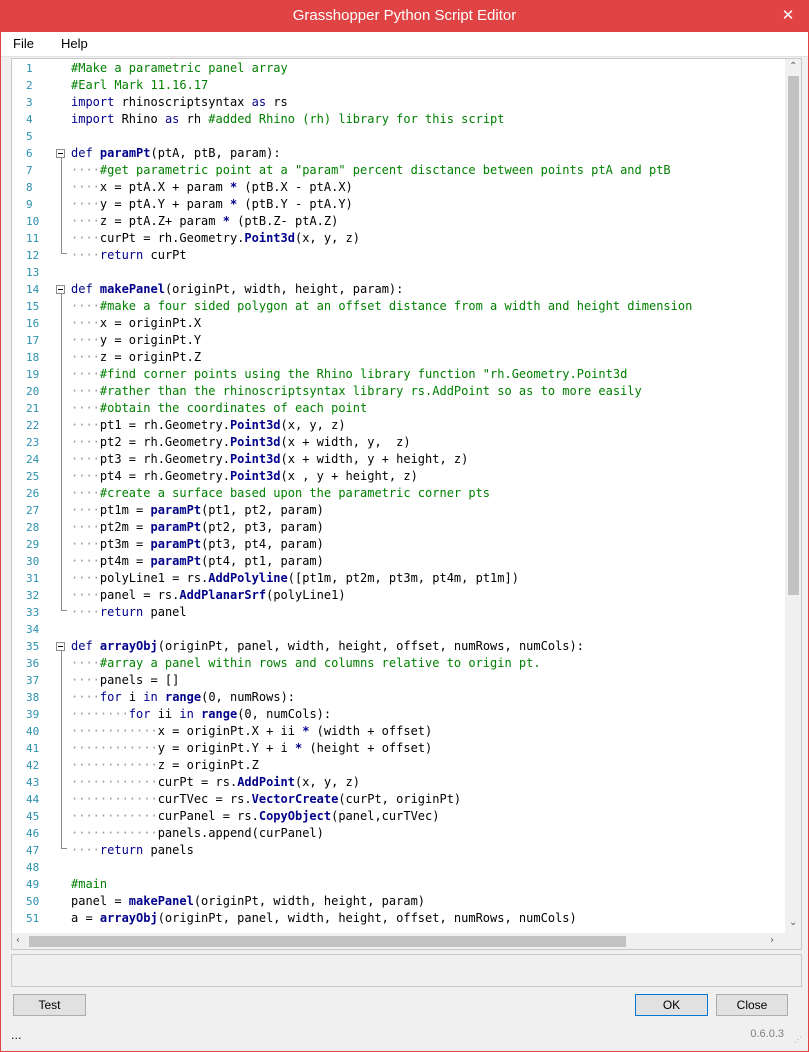 Image resolution: width=809 pixels, height=1052 pixels. What do you see at coordinates (793, 923) in the screenshot?
I see `scroll-down-icon: ⌄` at bounding box center [793, 923].